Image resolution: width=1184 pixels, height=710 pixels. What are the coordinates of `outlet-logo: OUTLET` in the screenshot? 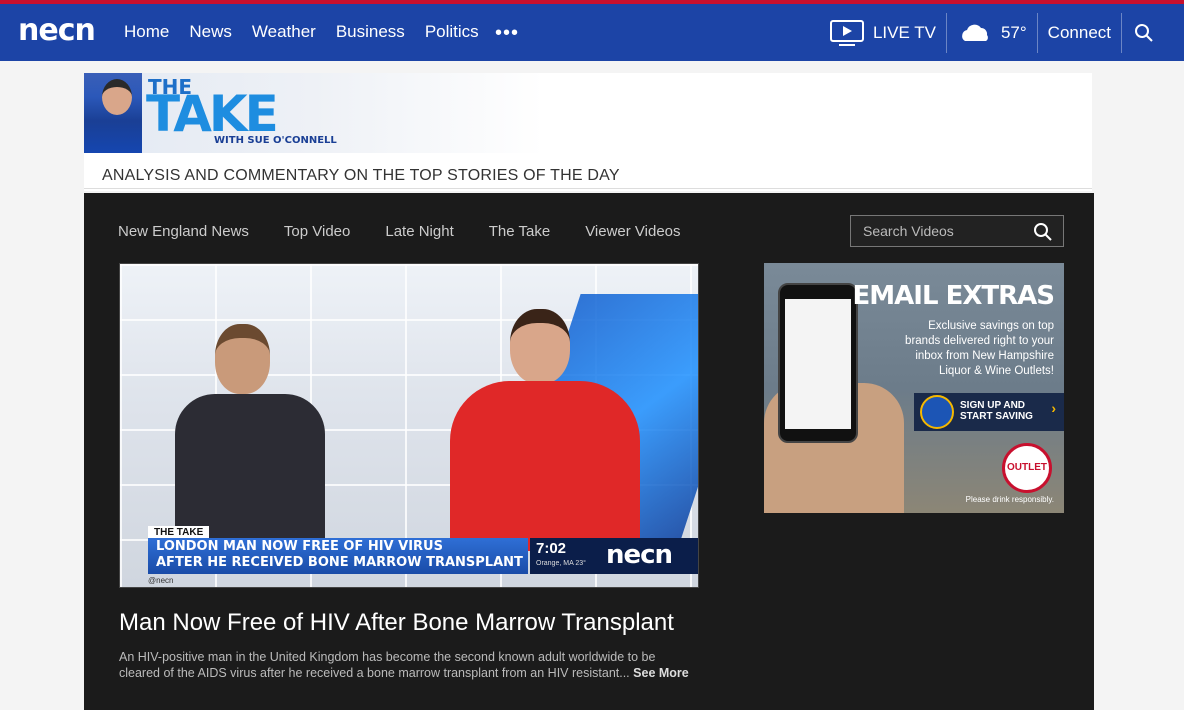 It's located at (1027, 468).